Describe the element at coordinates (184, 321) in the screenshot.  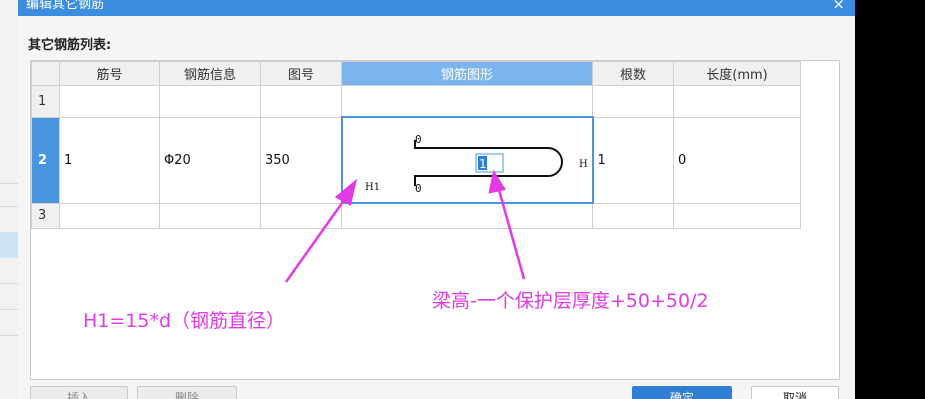
I see `h1-formula-note: H1=15*d（钢筋直径）` at that location.